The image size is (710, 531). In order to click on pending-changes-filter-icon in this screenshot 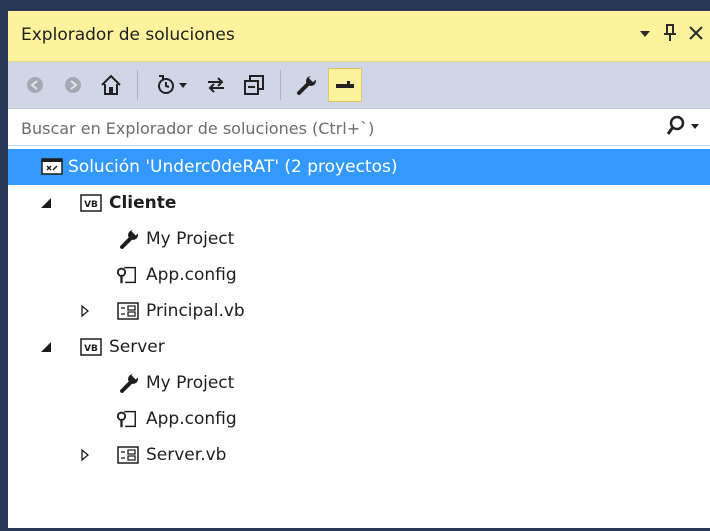, I will do `click(166, 84)`.